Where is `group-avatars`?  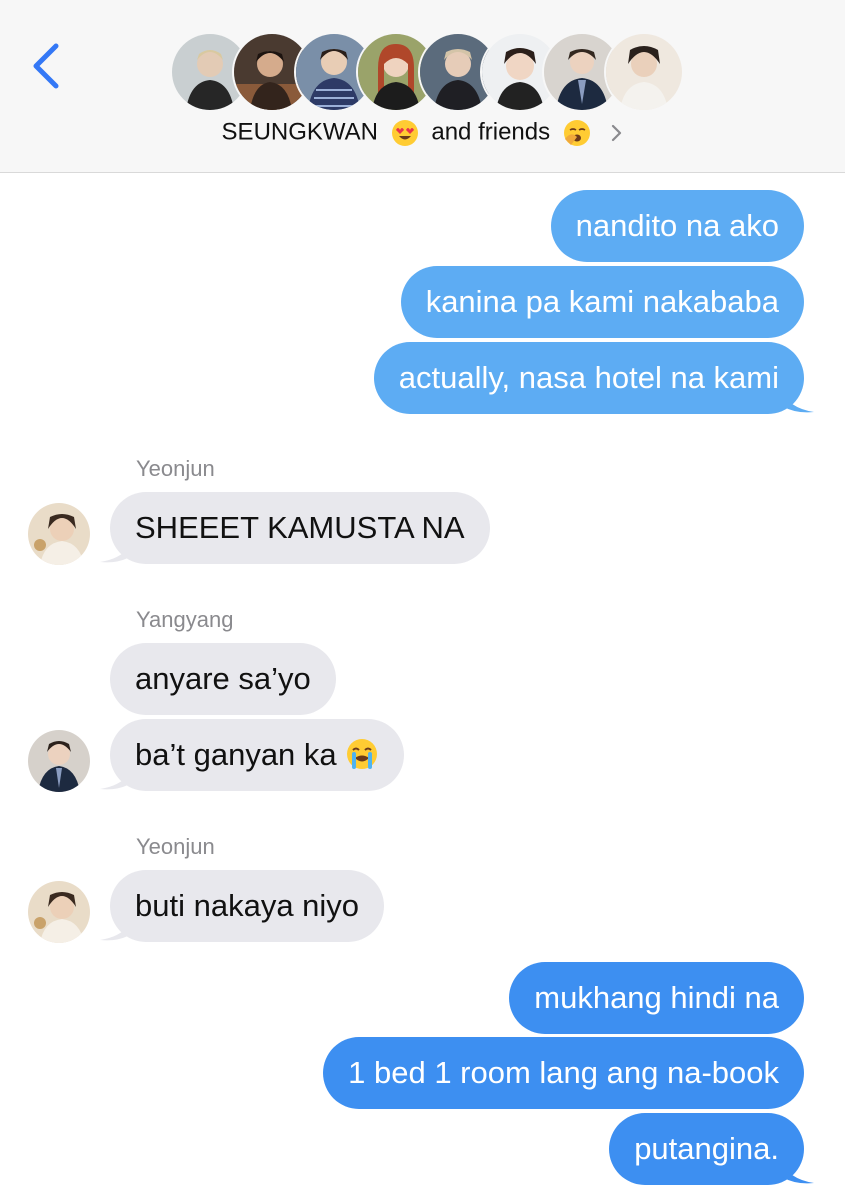
group-avatars is located at coordinates (430, 73).